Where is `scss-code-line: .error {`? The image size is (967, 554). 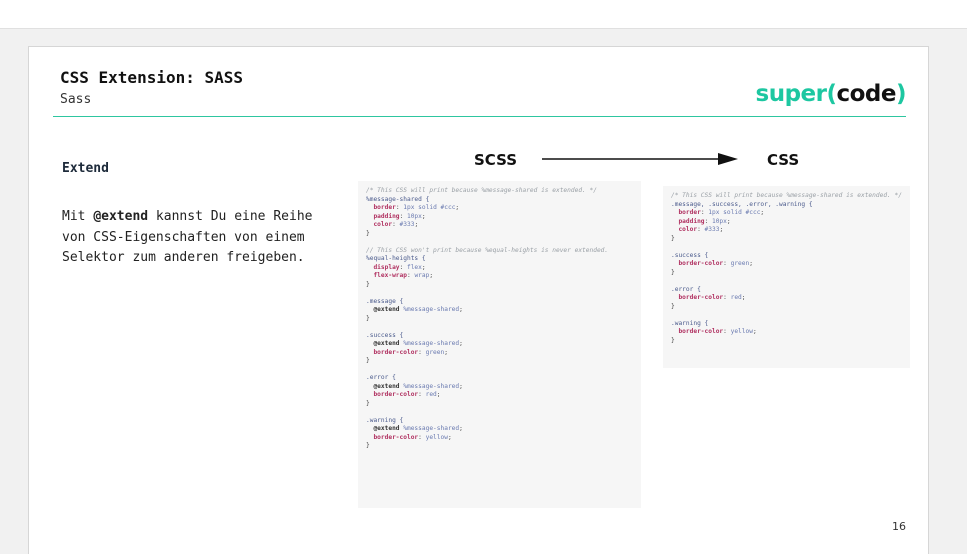
scss-code-line: .error { is located at coordinates (503, 378).